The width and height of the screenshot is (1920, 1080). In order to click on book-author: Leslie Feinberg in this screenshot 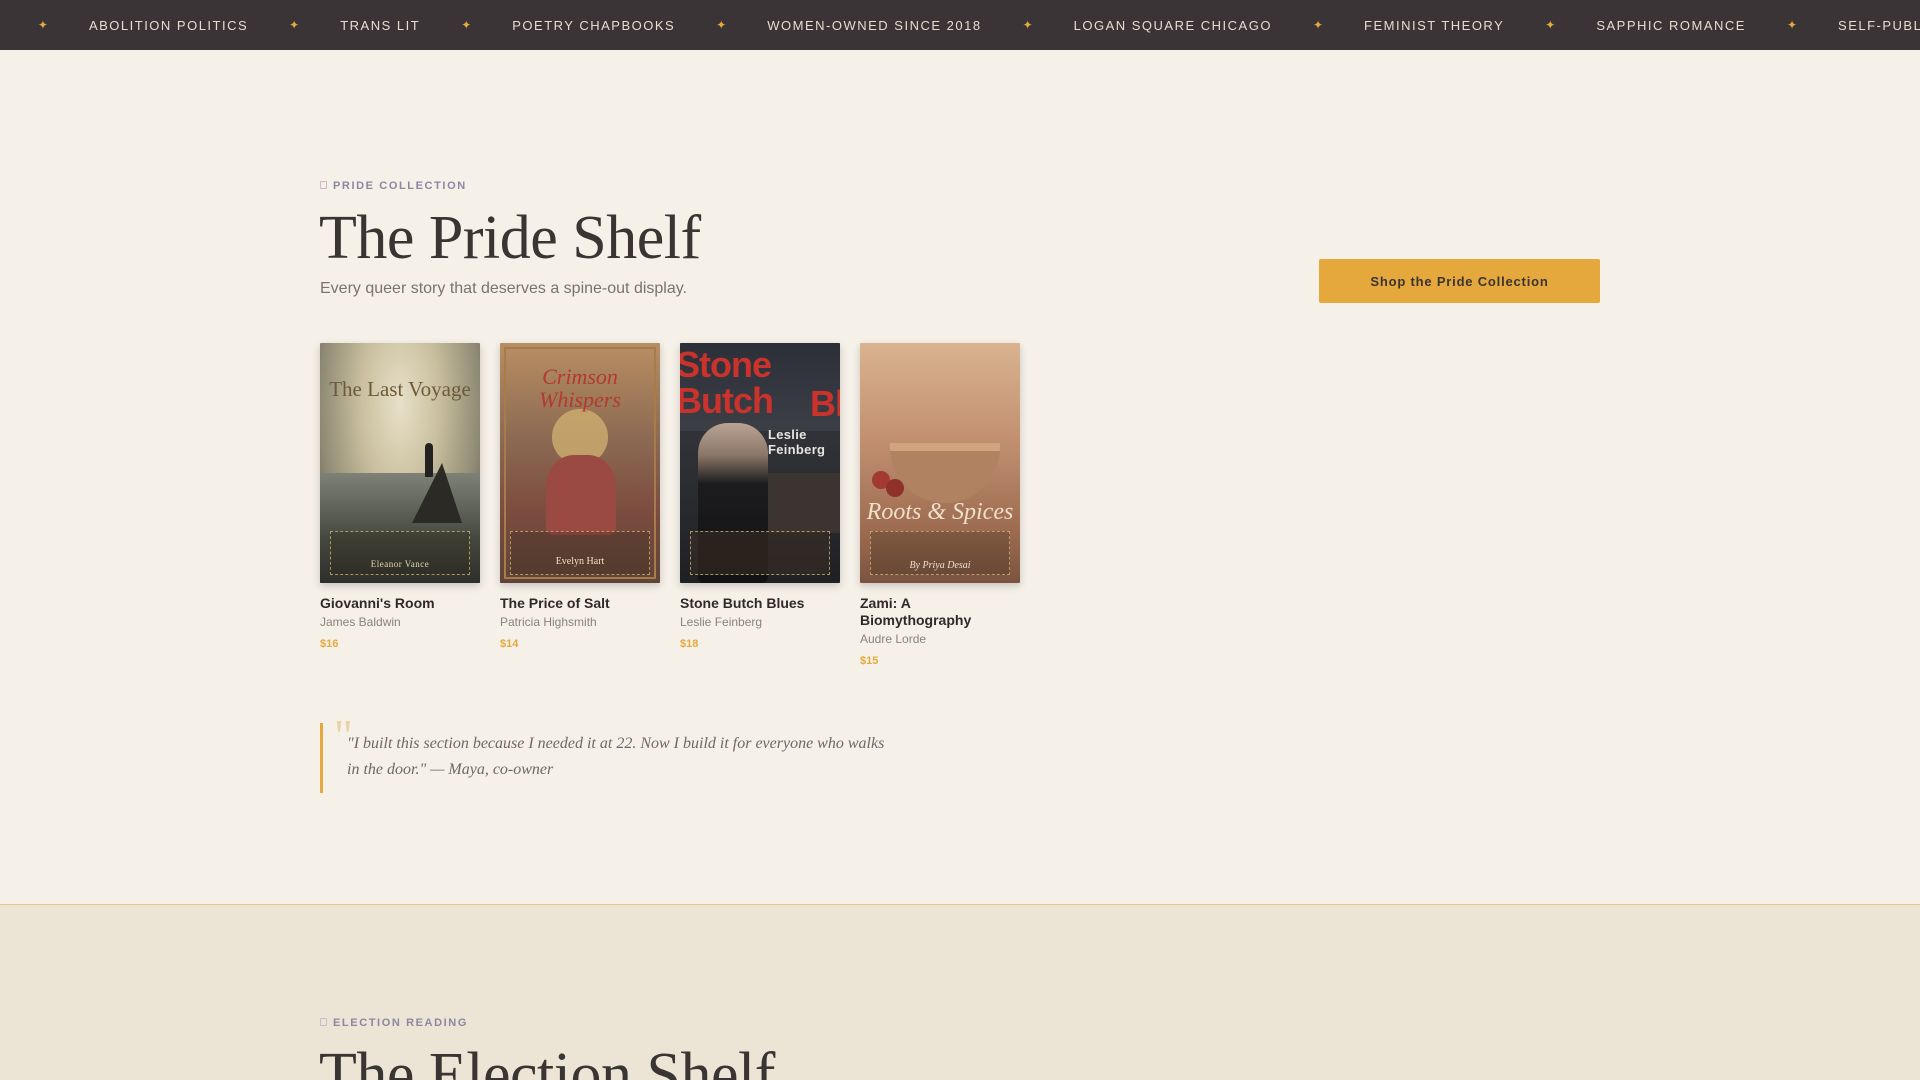, I will do `click(721, 622)`.